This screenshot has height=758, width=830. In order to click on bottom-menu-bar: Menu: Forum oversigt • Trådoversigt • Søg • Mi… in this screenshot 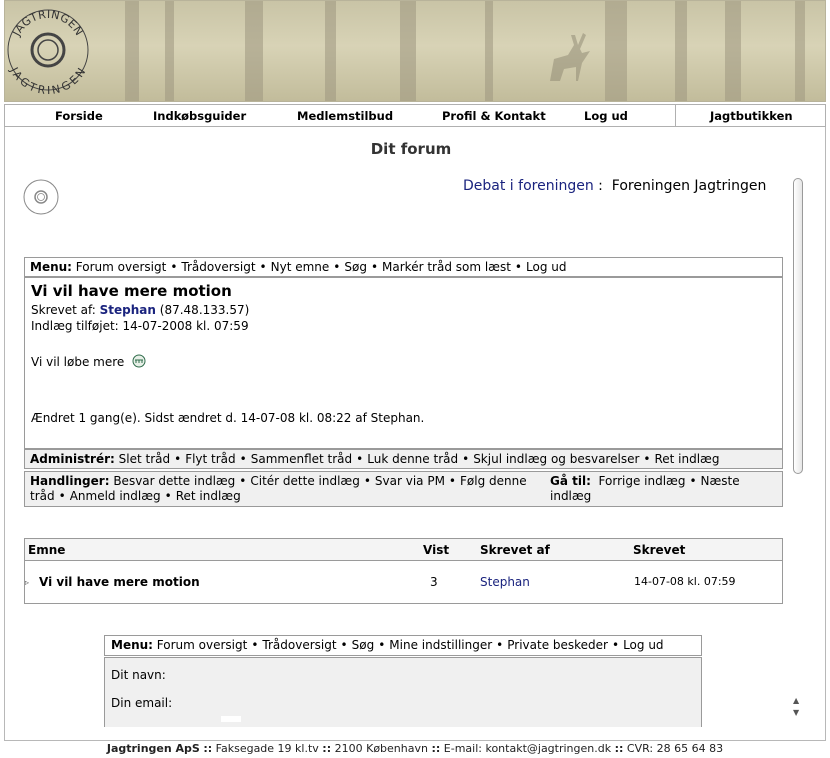, I will do `click(403, 645)`.